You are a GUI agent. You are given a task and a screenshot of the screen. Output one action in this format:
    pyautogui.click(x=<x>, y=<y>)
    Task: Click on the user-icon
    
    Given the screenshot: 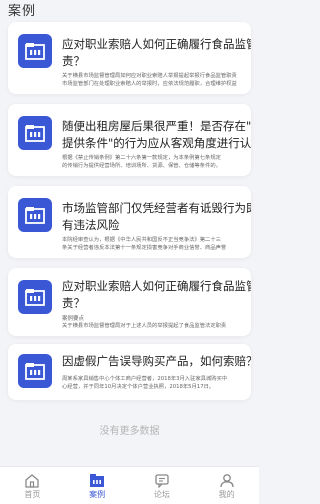 What is the action you would take?
    pyautogui.click(x=227, y=480)
    